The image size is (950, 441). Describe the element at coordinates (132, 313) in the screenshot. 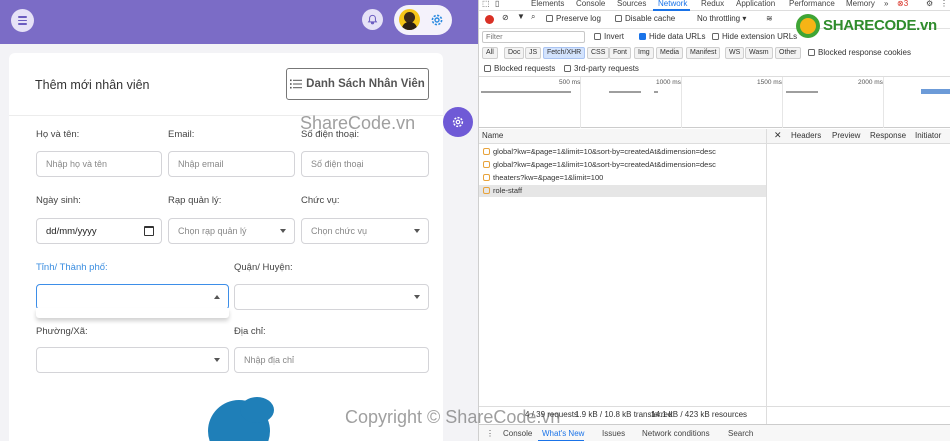

I see `province-dropdown` at that location.